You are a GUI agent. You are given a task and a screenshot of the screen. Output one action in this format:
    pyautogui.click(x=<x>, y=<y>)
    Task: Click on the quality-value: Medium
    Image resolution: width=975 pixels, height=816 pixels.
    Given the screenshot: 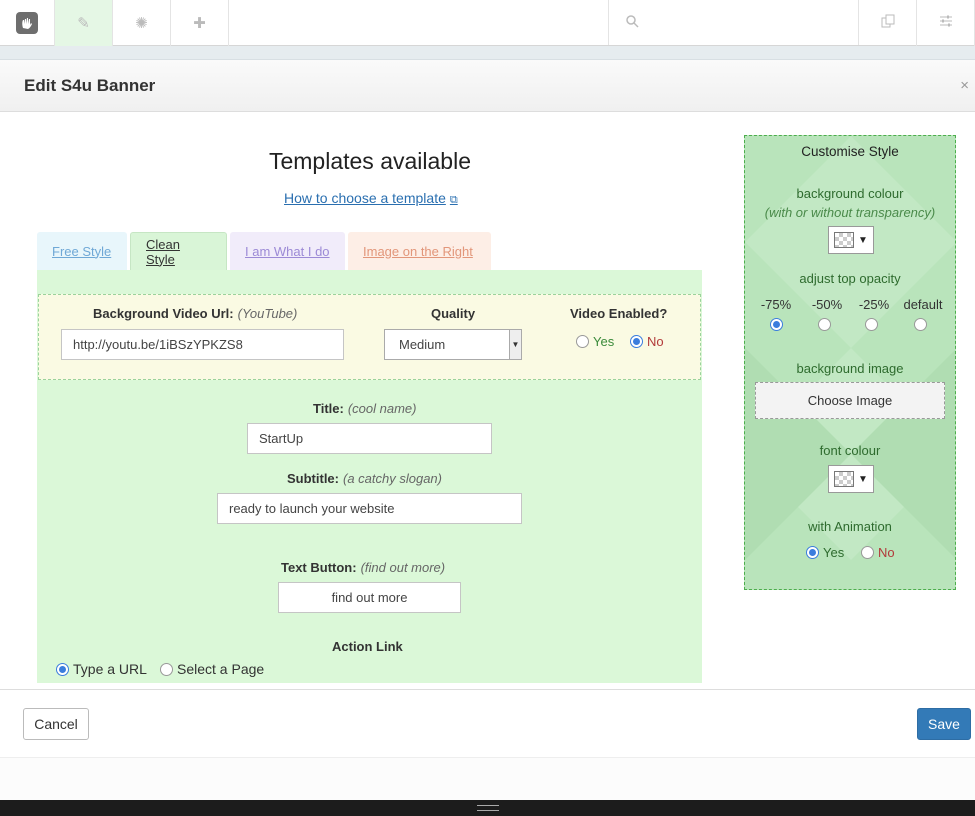 What is the action you would take?
    pyautogui.click(x=422, y=344)
    